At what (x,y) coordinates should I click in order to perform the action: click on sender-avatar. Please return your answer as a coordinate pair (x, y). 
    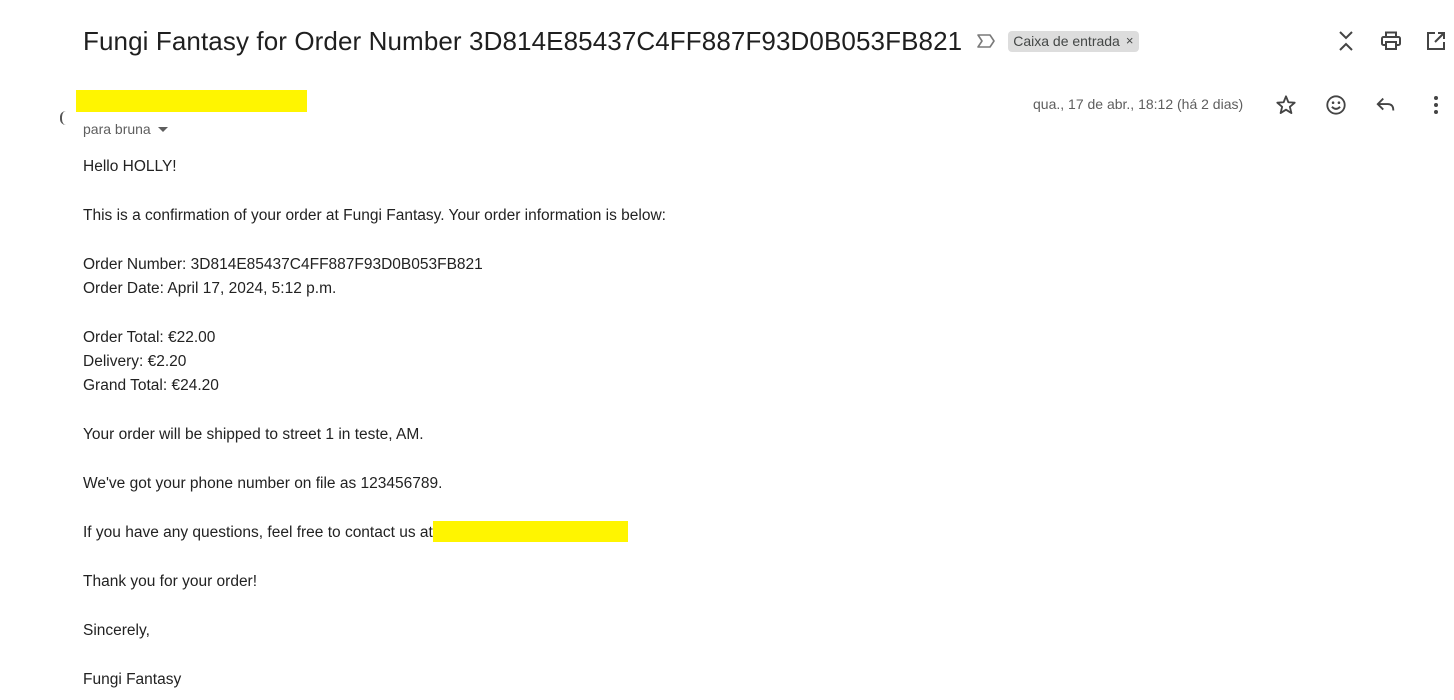
    Looking at the image, I should click on (63, 118).